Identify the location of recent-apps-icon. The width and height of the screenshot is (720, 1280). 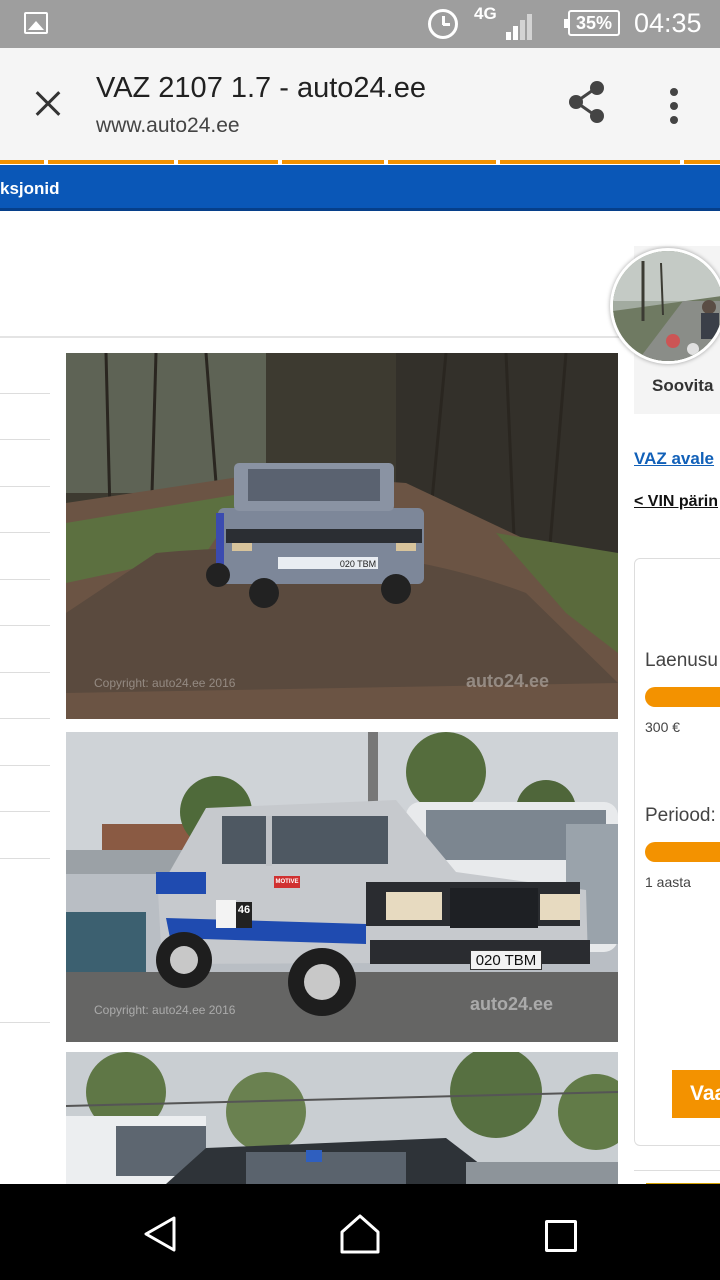
(561, 1236).